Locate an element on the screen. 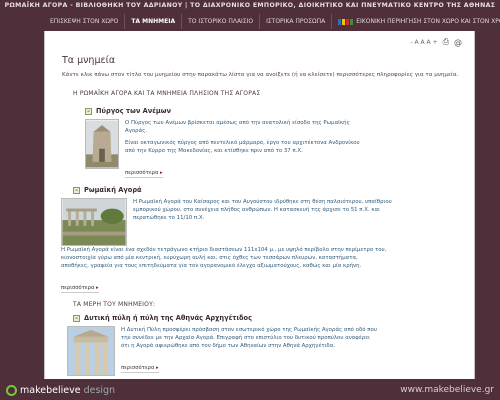 The image size is (500, 400). roman-agora-image is located at coordinates (94, 222).